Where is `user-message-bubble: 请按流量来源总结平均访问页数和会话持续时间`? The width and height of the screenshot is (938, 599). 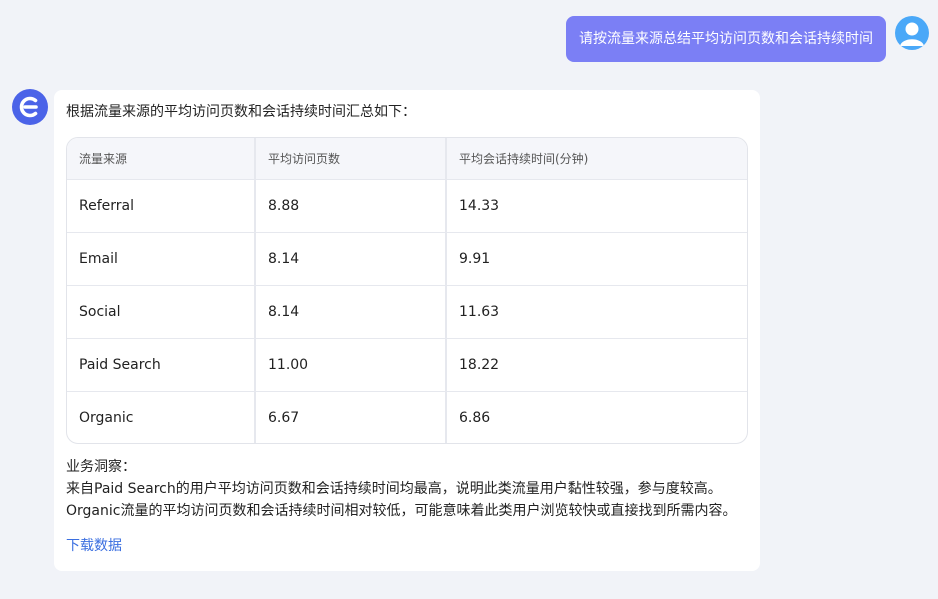 user-message-bubble: 请按流量来源总结平均访问页数和会话持续时间 is located at coordinates (726, 39).